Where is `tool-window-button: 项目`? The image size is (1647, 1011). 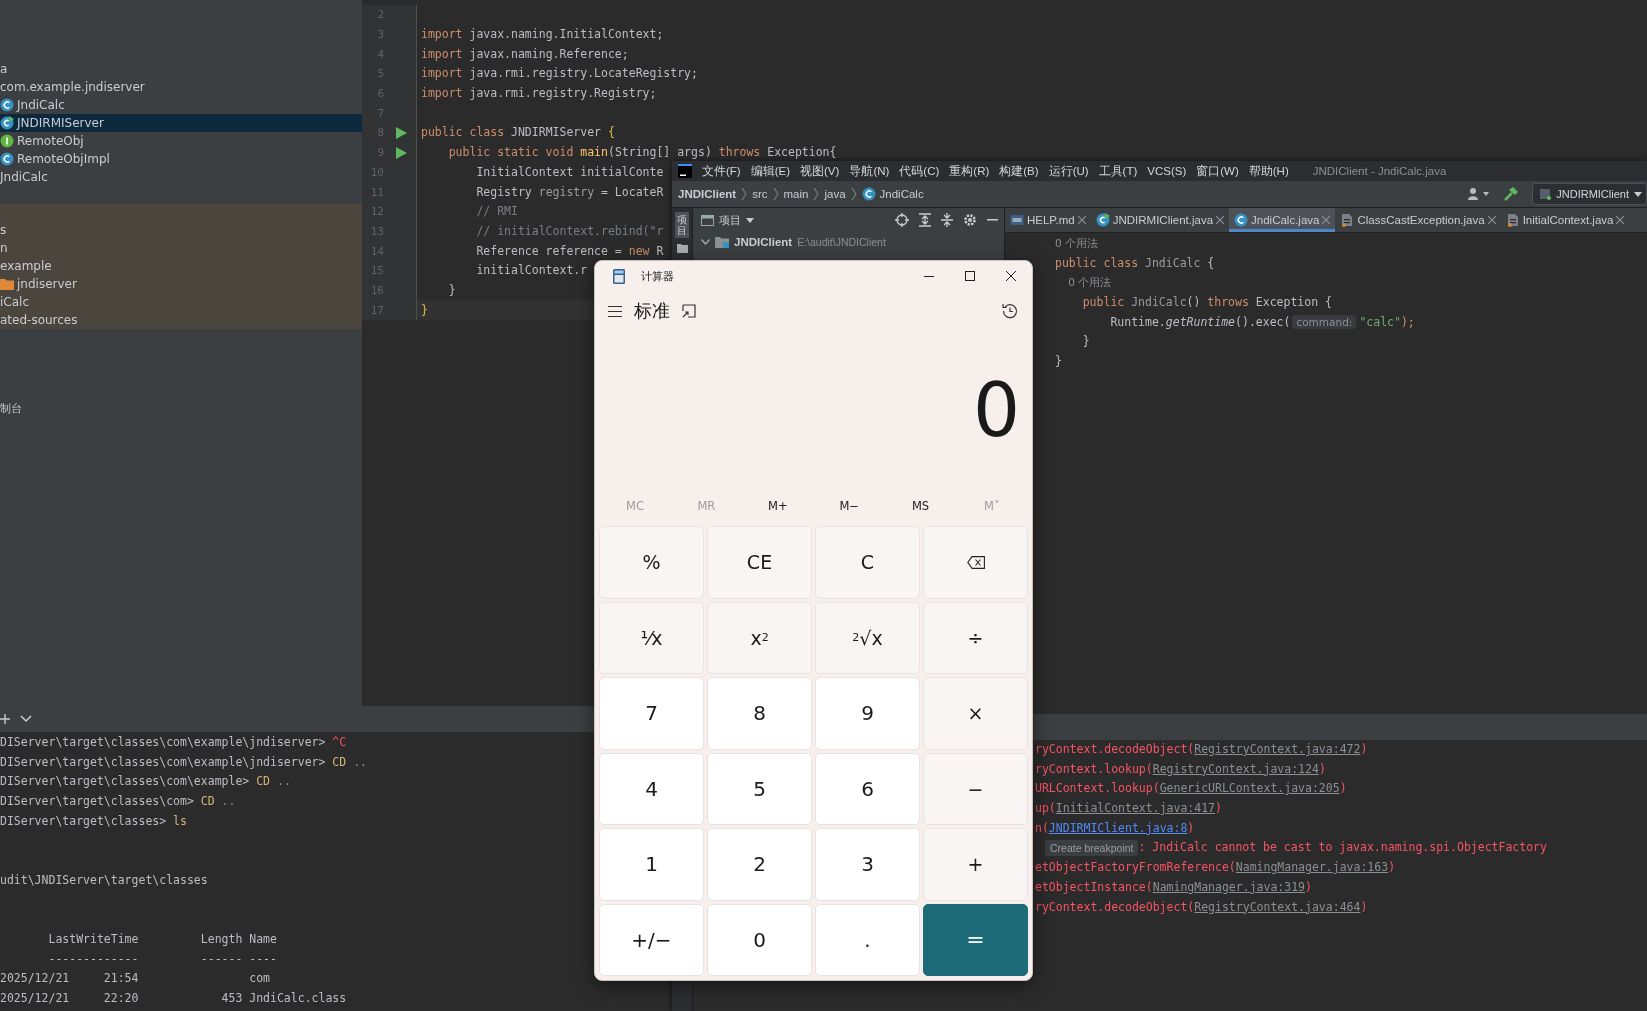 tool-window-button: 项目 is located at coordinates (682, 225).